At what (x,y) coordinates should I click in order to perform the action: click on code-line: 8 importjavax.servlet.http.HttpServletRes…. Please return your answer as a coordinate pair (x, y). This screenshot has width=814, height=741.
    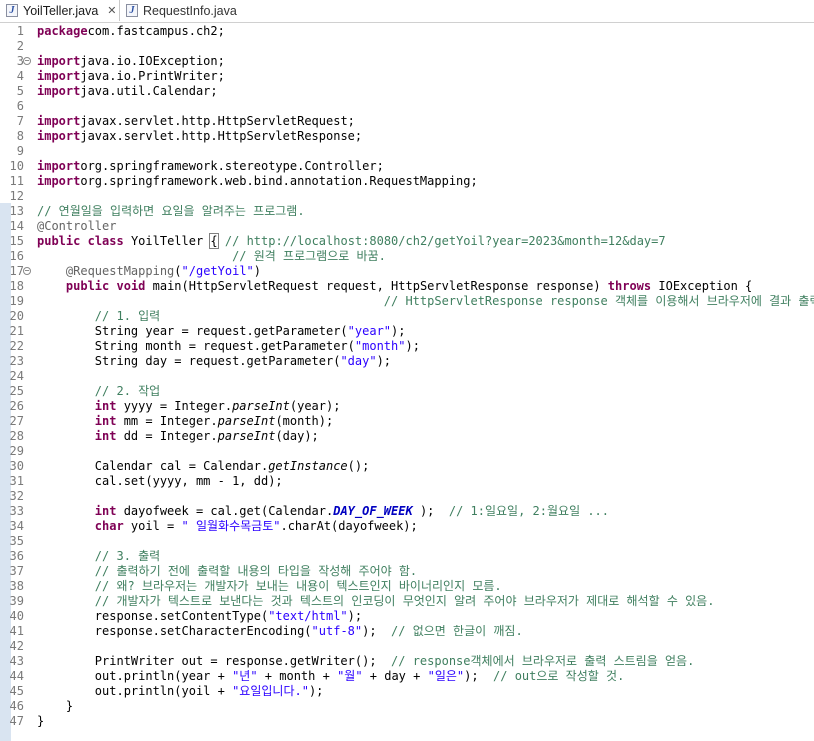
    Looking at the image, I should click on (407, 136).